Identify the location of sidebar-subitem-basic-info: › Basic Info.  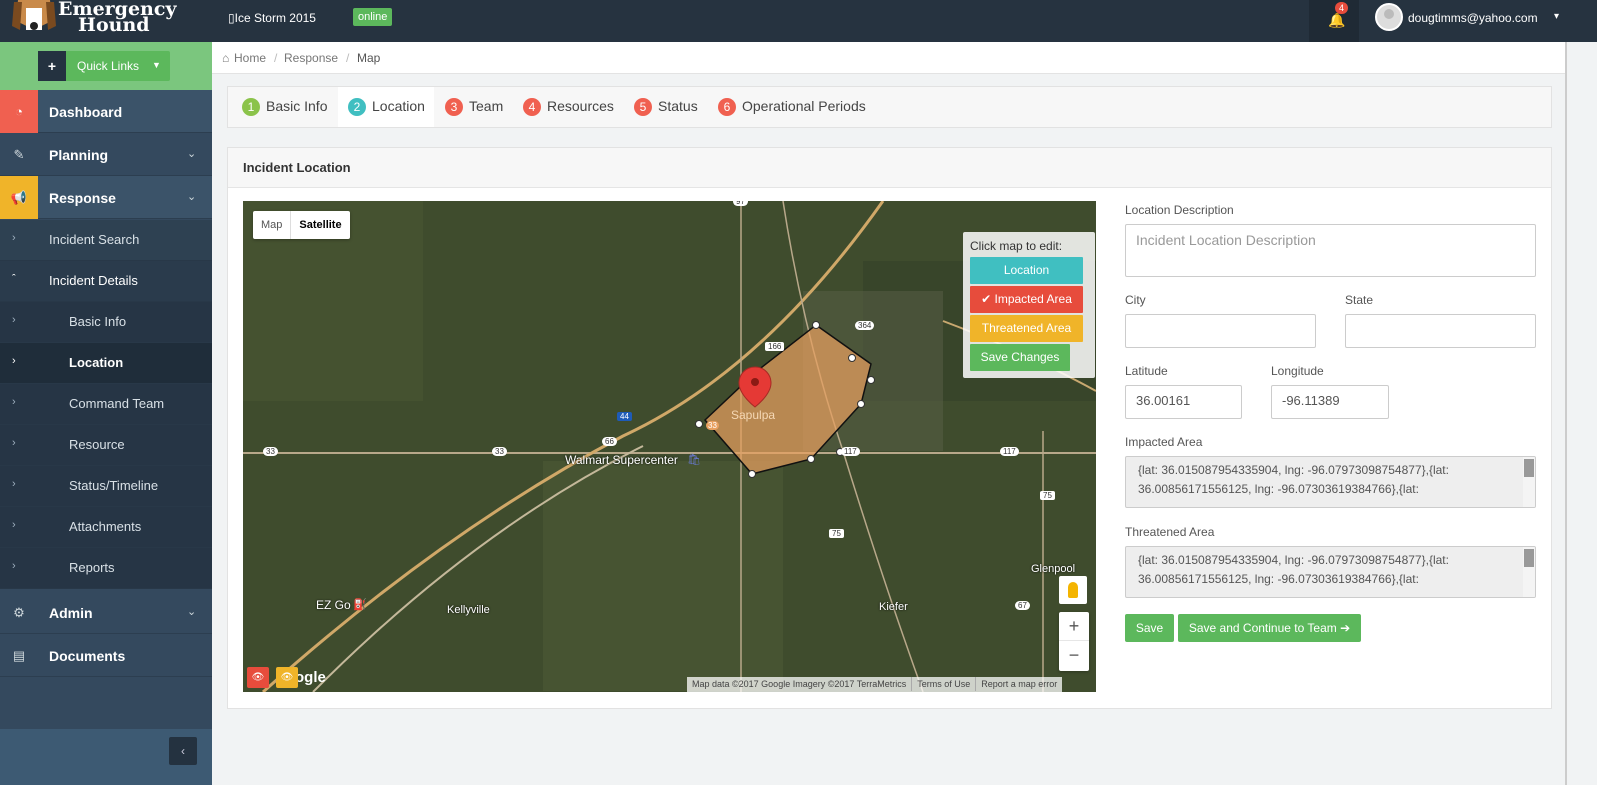
(106, 322).